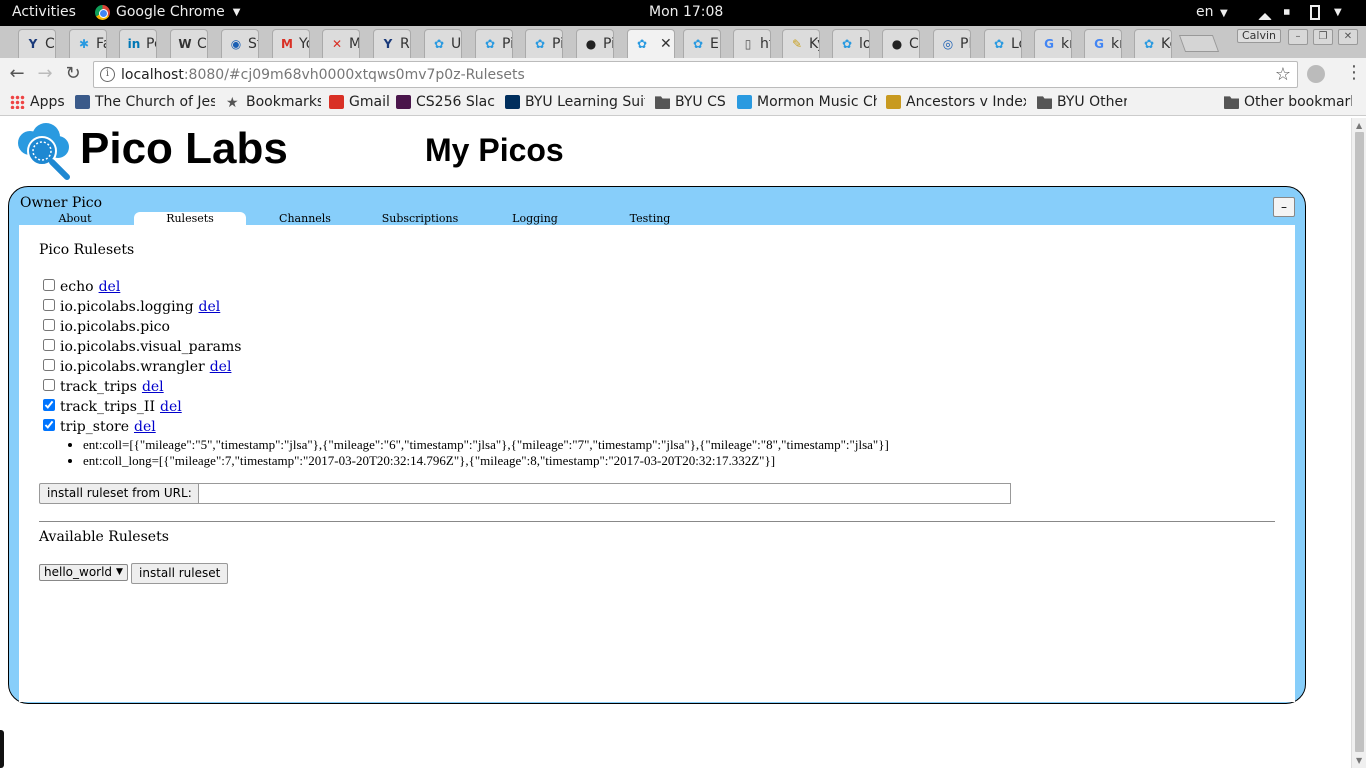 This screenshot has height=768, width=1366. I want to click on bookmark-byu: BYU Learning Suite, so click(575, 102).